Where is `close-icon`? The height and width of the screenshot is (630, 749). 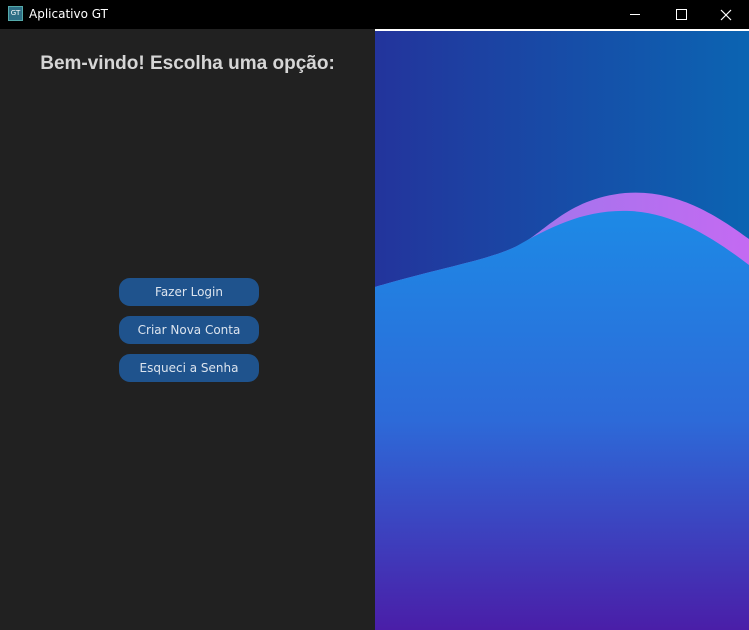 close-icon is located at coordinates (726, 14).